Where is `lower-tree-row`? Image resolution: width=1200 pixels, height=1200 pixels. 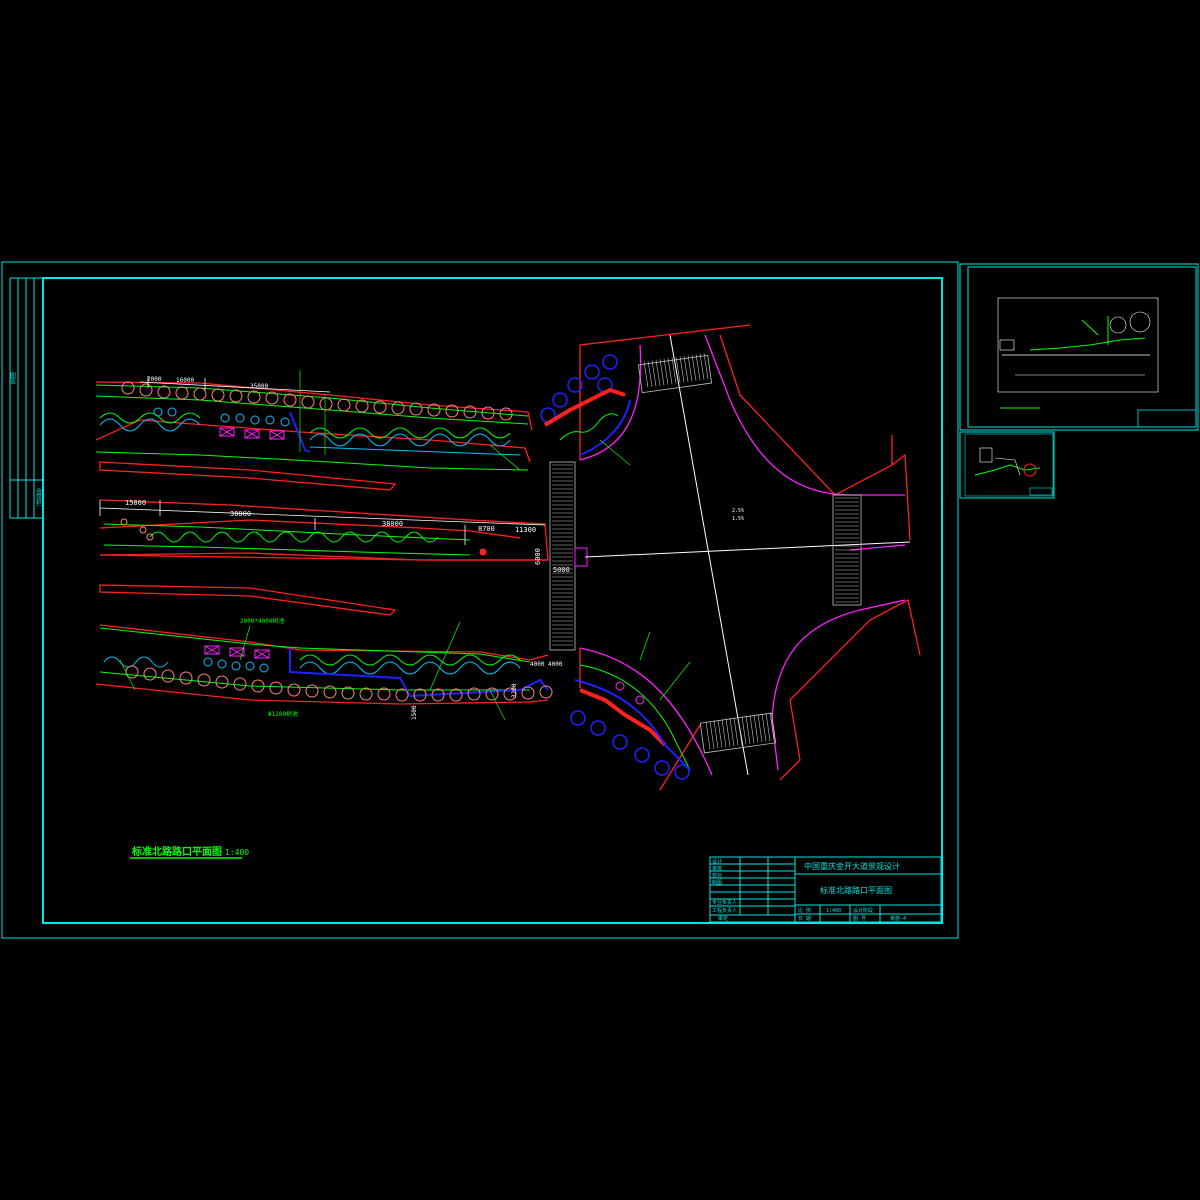 lower-tree-row is located at coordinates (339, 683).